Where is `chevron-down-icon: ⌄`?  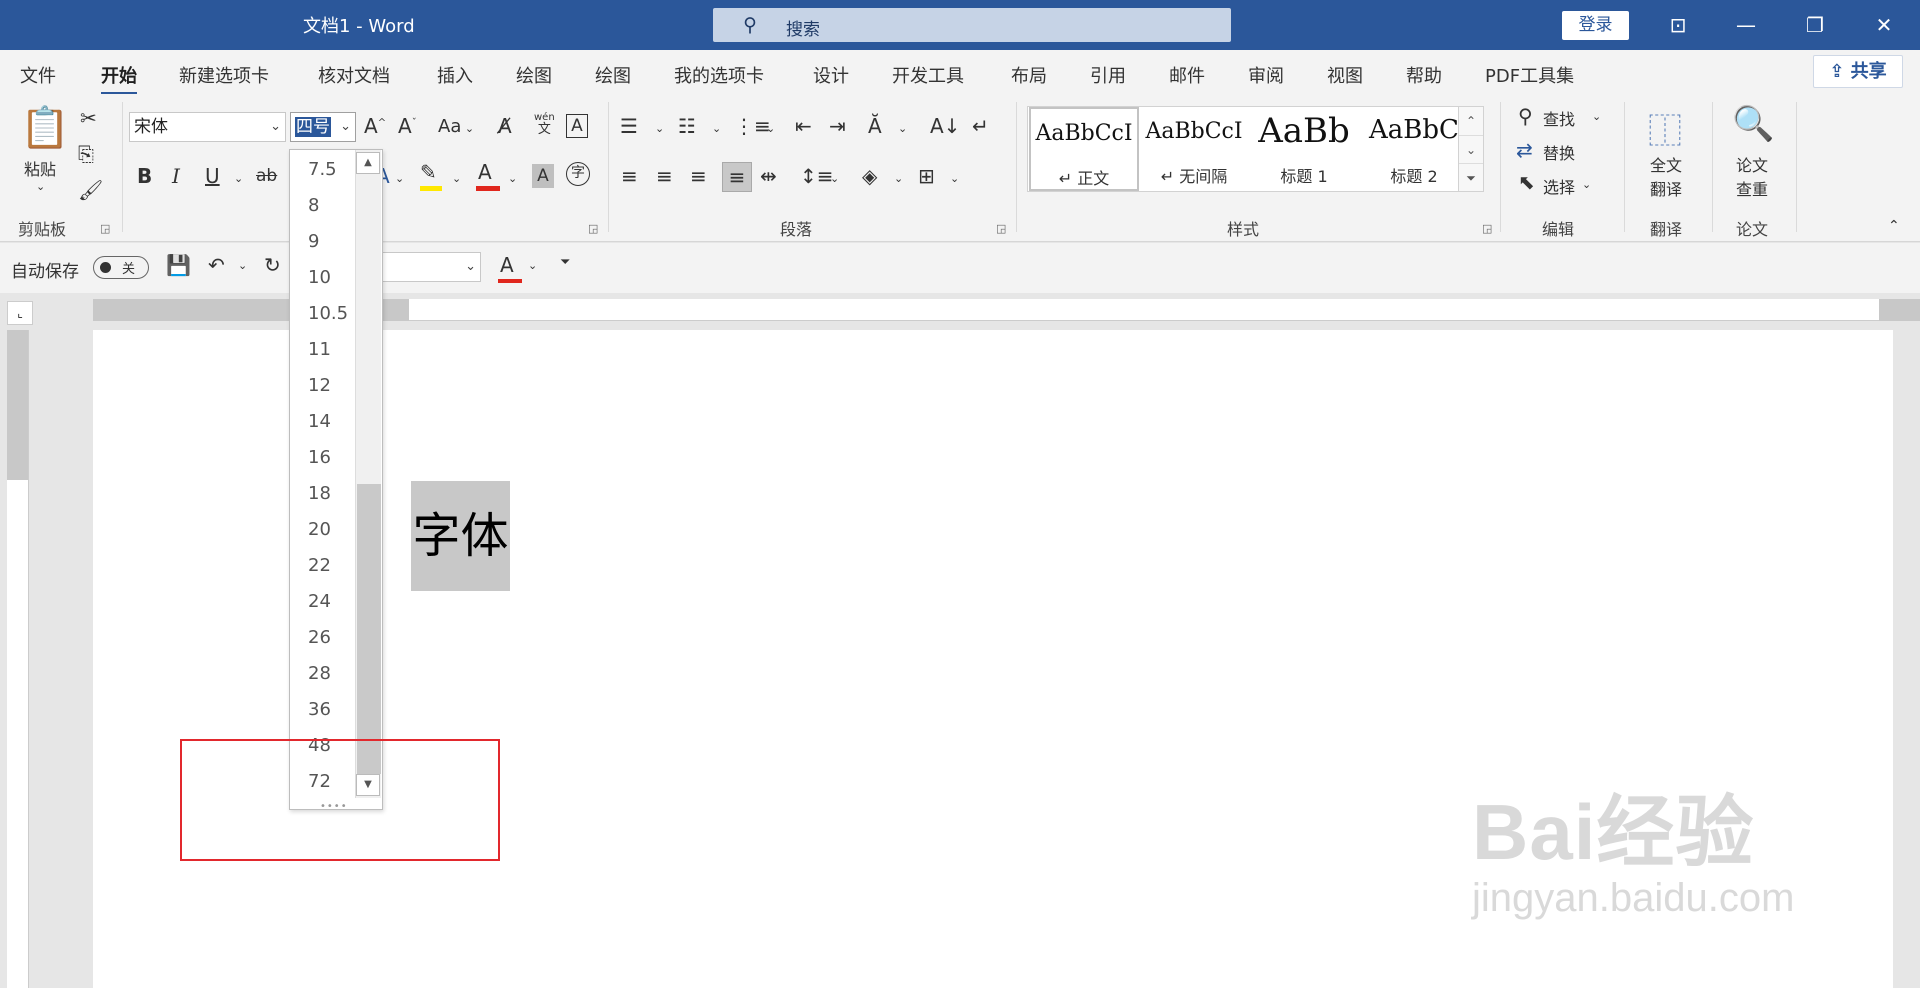
chevron-down-icon: ⌄ is located at coordinates (470, 267).